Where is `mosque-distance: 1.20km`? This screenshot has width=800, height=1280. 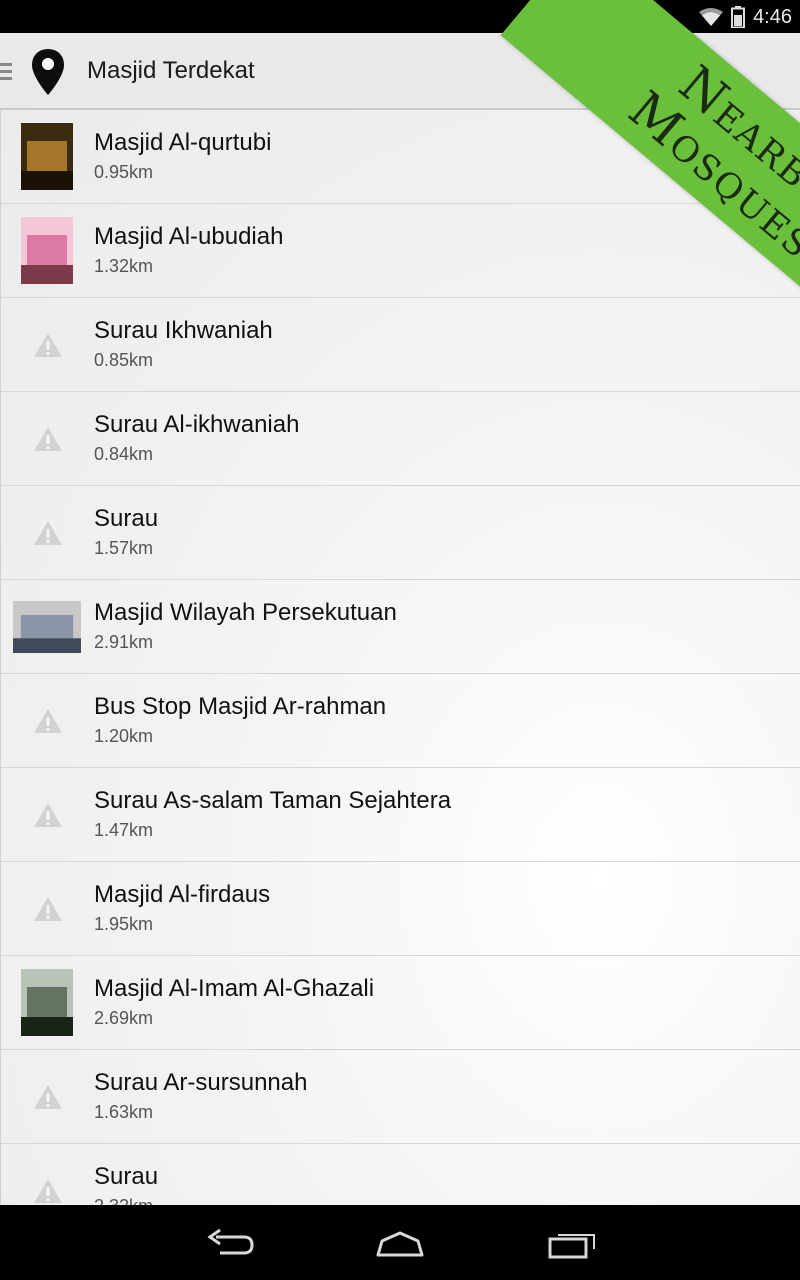
mosque-distance: 1.20km is located at coordinates (124, 736).